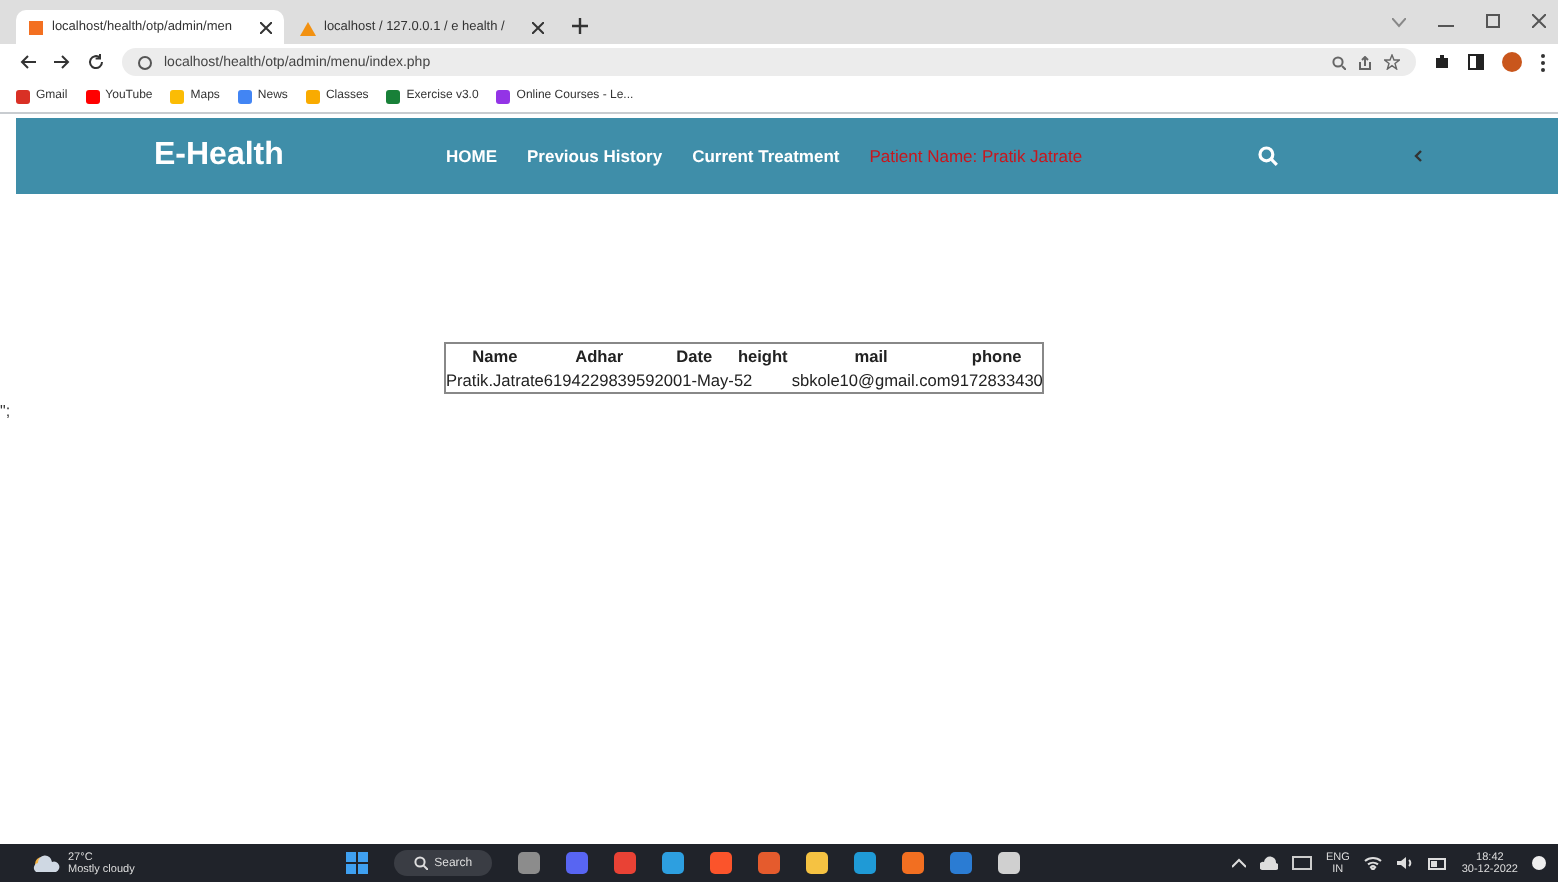 Image resolution: width=1558 pixels, height=882 pixels. Describe the element at coordinates (762, 380) in the screenshot. I see `table-cell: 52` at that location.